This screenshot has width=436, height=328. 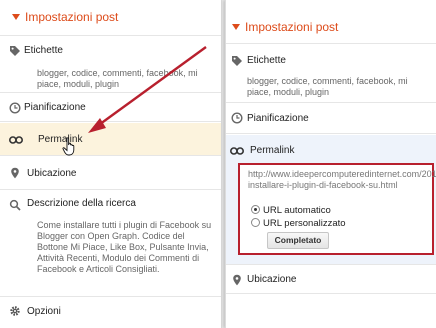 I want to click on url-custom-option: URL personalizzato, so click(x=298, y=223).